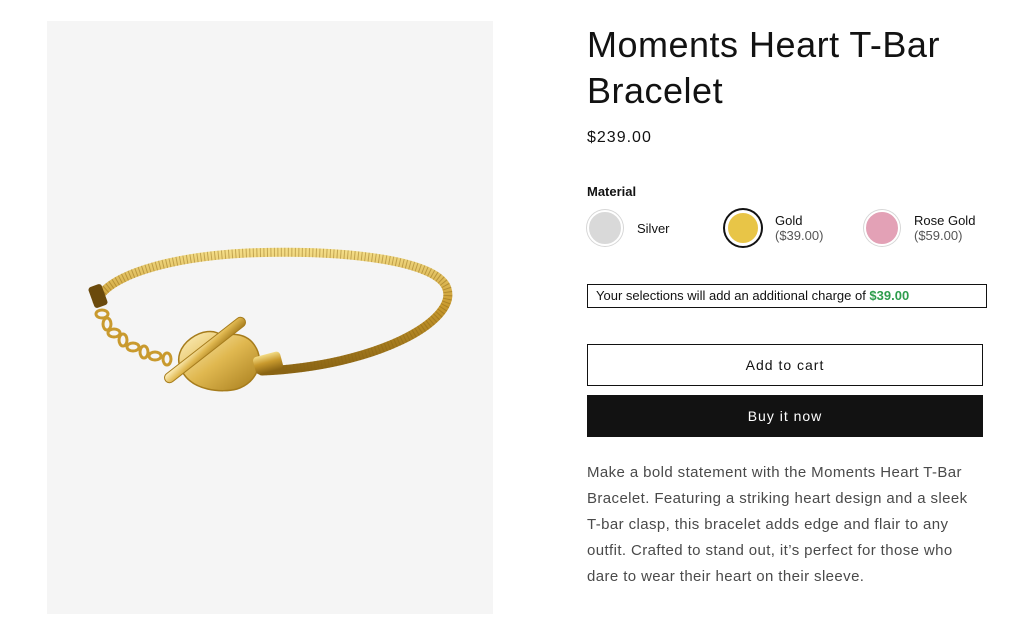 The width and height of the screenshot is (1024, 628). I want to click on swatch-silver: Silver, so click(628, 228).